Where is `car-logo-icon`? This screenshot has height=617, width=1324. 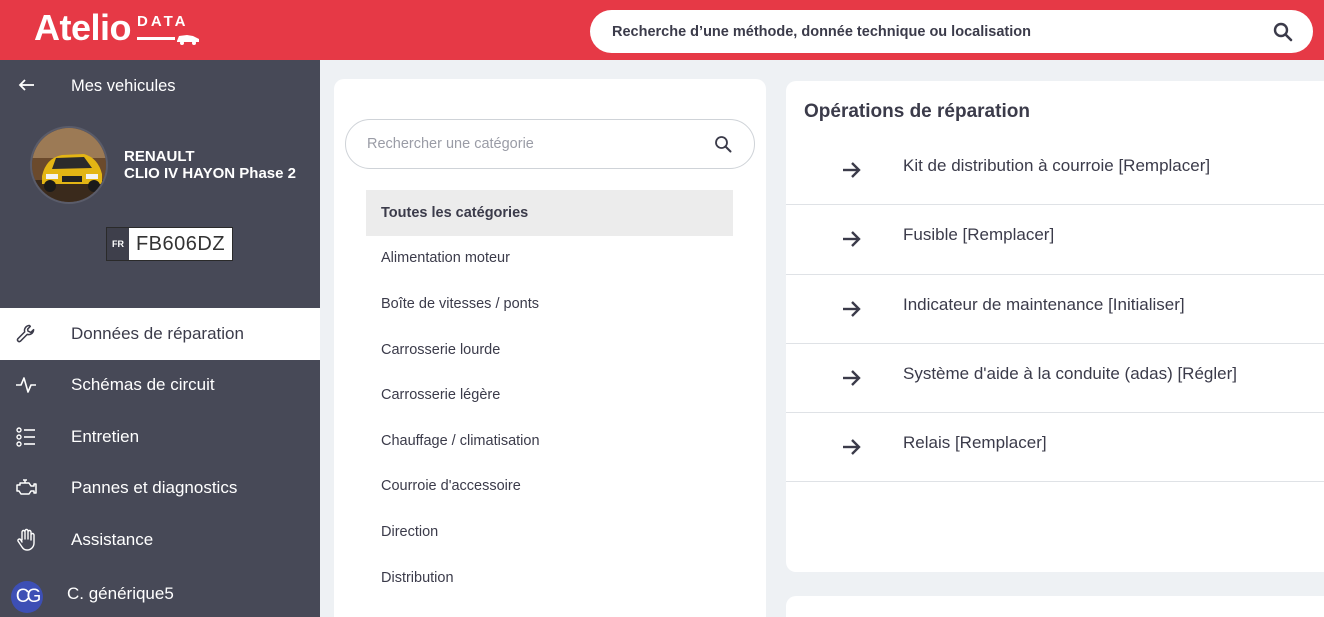
car-logo-icon is located at coordinates (168, 40).